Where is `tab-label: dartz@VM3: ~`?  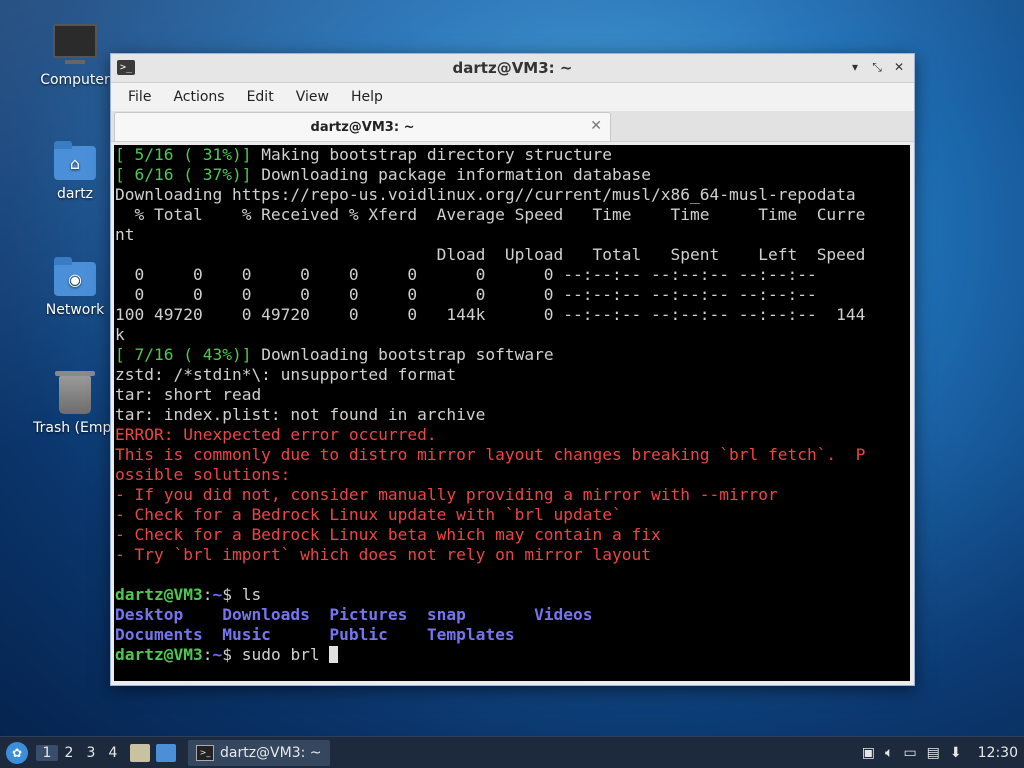
tab-label: dartz@VM3: ~ is located at coordinates (362, 127).